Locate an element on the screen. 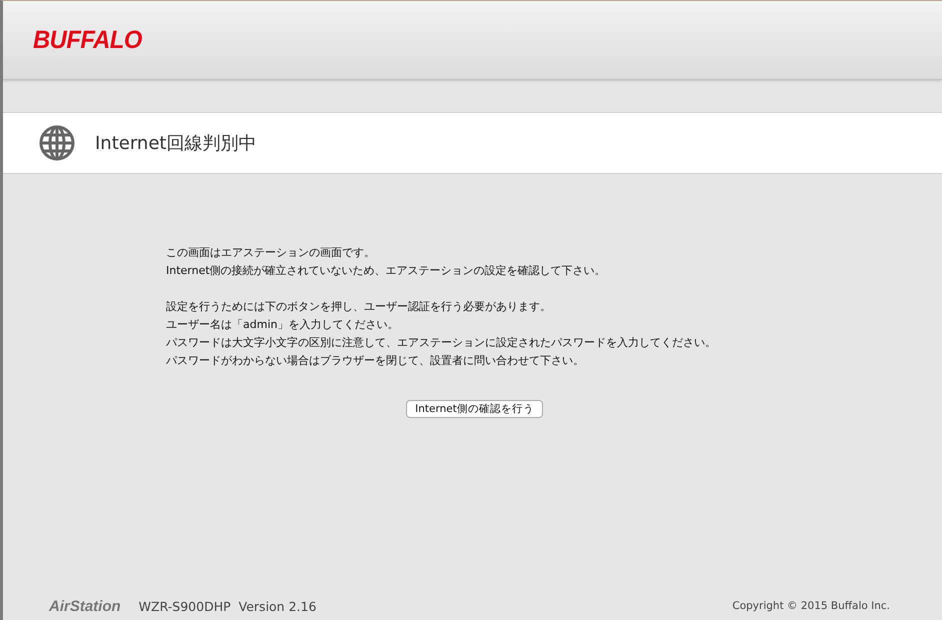 The height and width of the screenshot is (620, 942). version-text: Version 2.16 is located at coordinates (277, 607).